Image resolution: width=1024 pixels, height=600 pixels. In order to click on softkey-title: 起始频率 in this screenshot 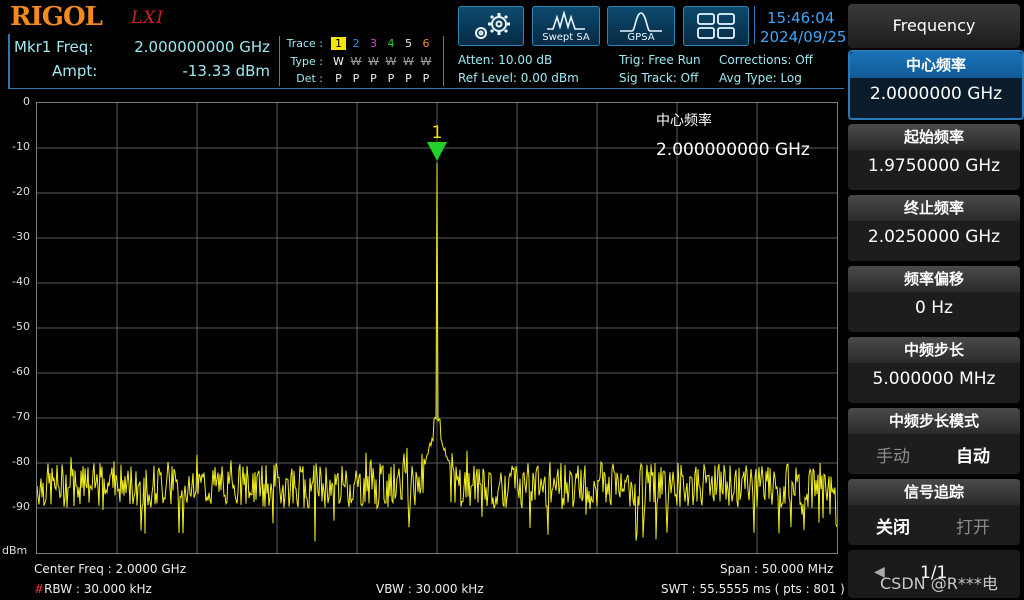, I will do `click(934, 137)`.